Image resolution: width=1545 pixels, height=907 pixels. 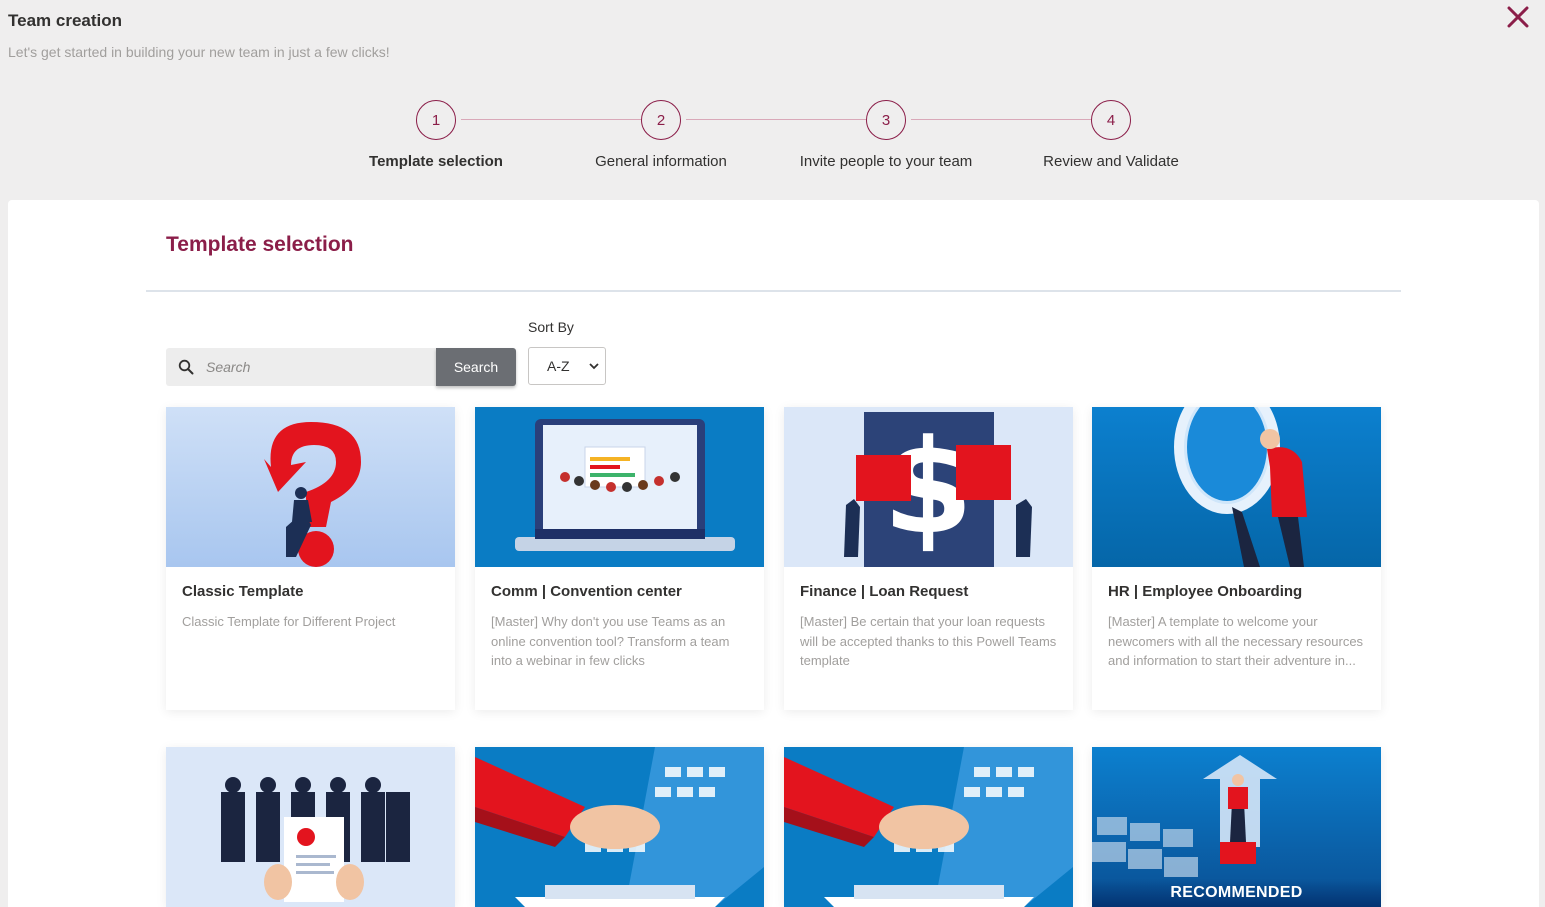 I want to click on question-mark-illustration, so click(x=310, y=487).